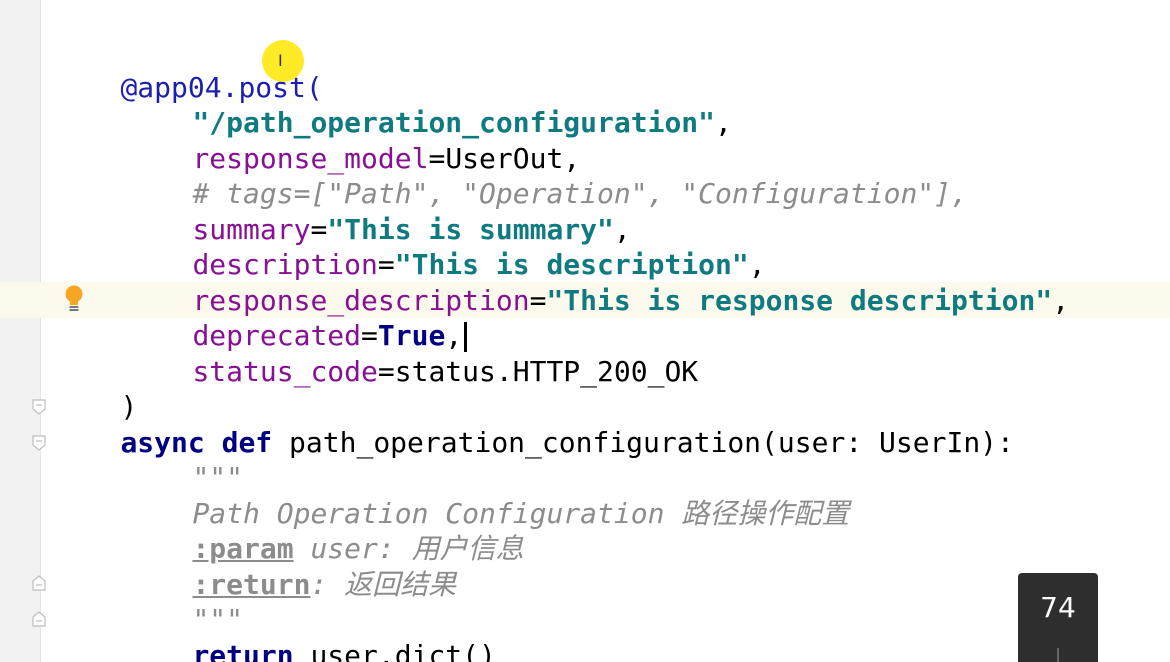  Describe the element at coordinates (341, 211) in the screenshot. I see `code-line: summary="This is summary",` at that location.